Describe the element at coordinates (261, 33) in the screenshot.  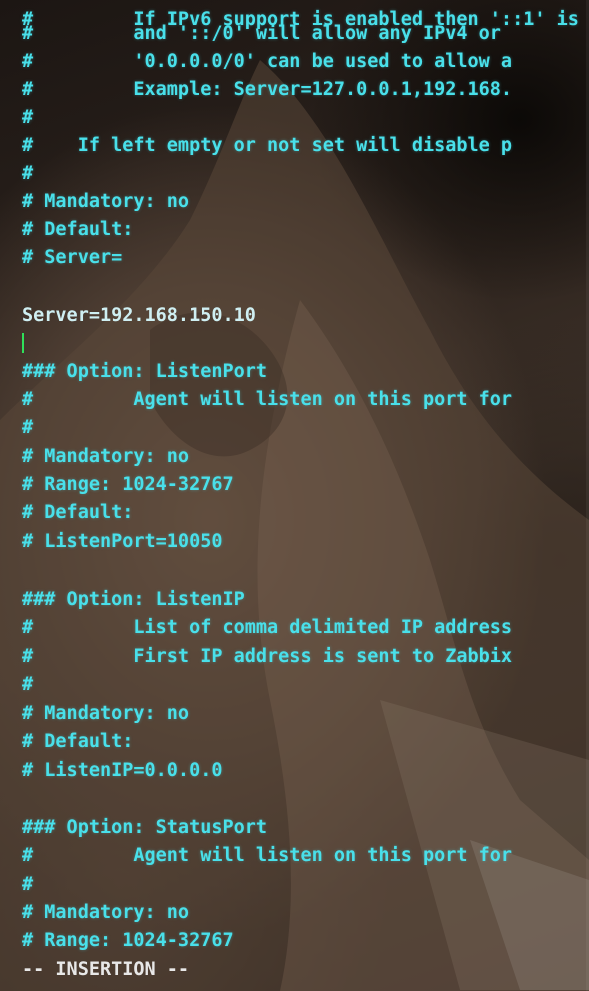
I see `code-line: # and '::/0' will allow any IPv4 or` at that location.